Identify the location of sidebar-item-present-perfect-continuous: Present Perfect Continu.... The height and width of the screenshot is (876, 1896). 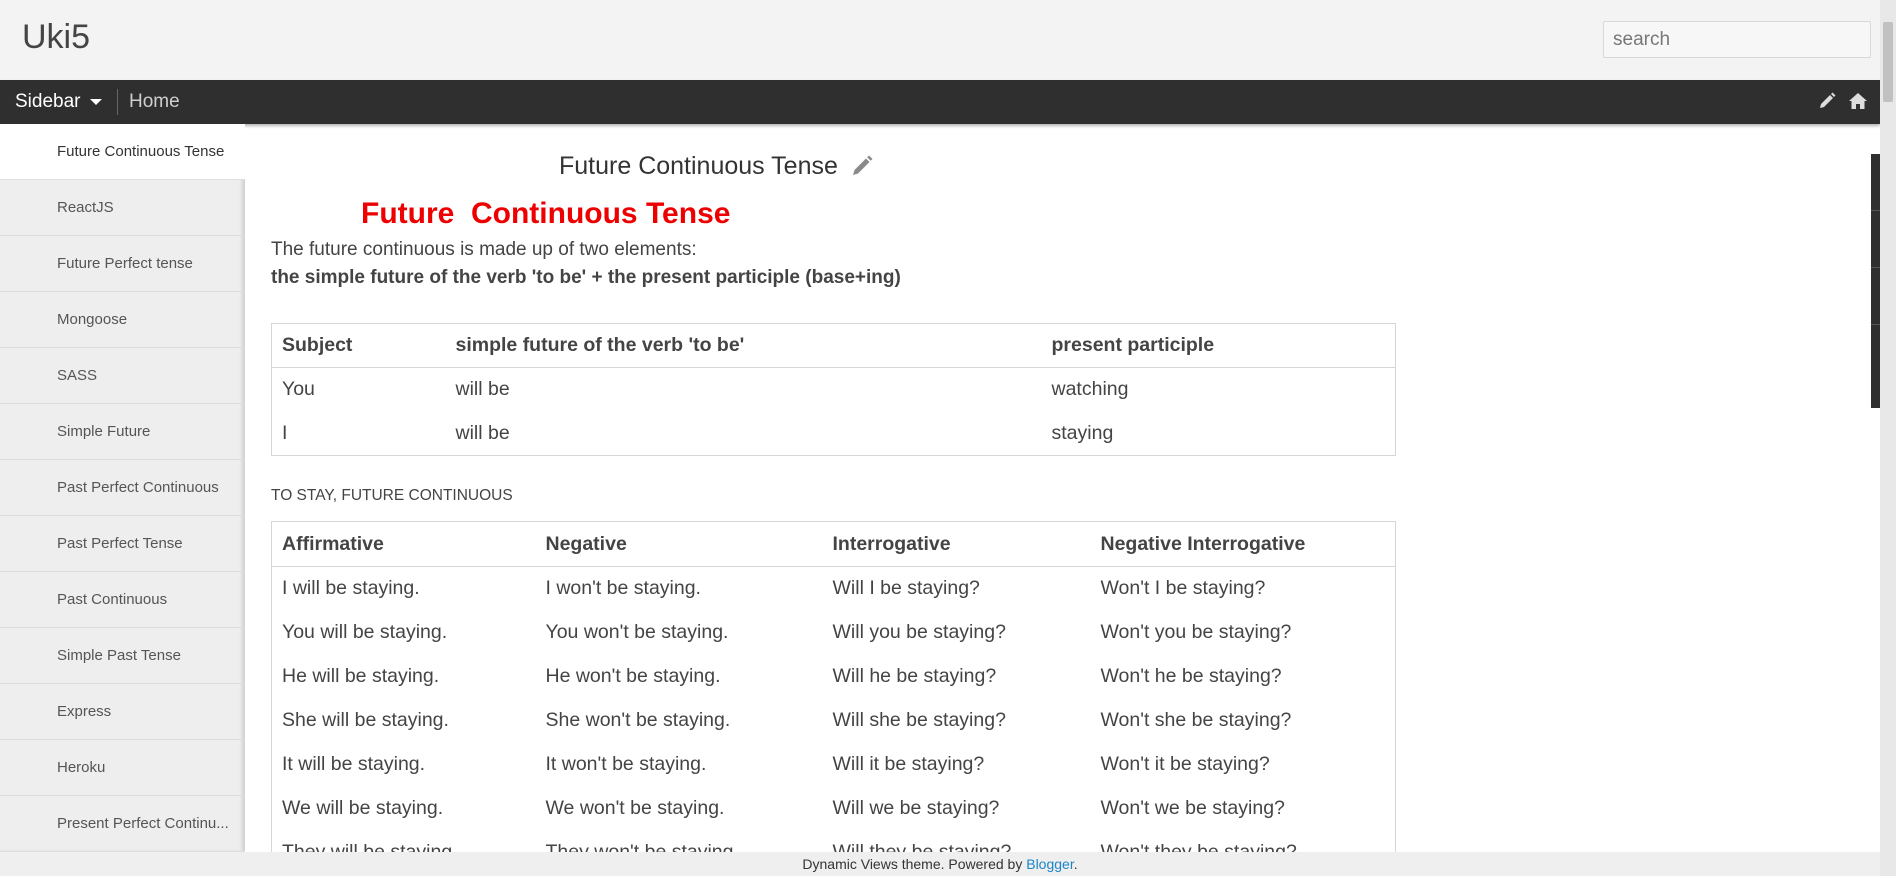
(122, 824).